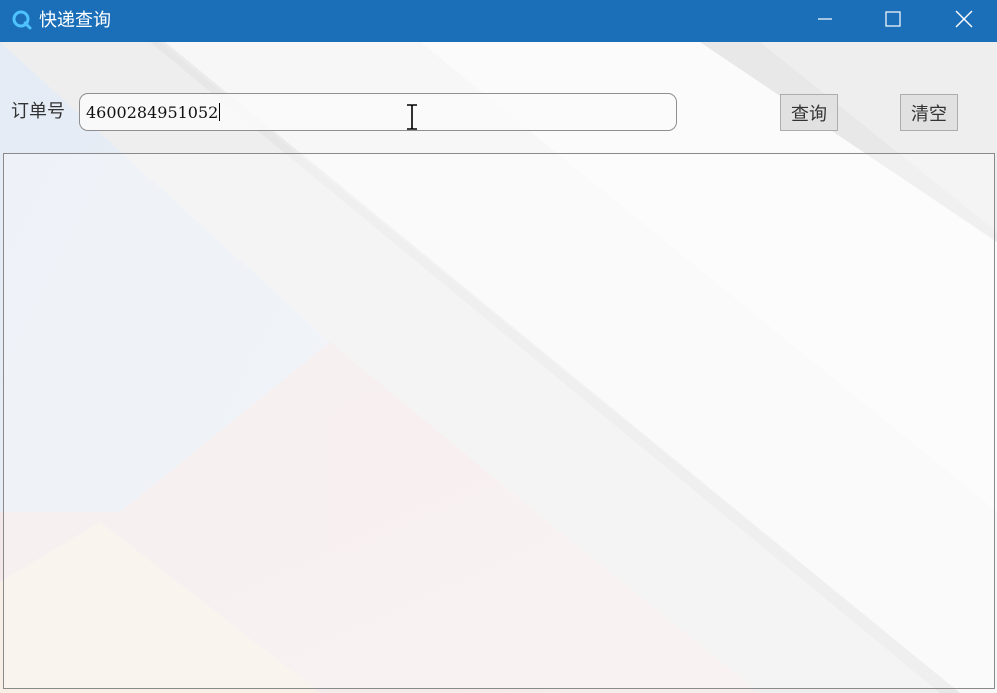 This screenshot has height=693, width=997. Describe the element at coordinates (22, 20) in the screenshot. I see `app-search-icon` at that location.